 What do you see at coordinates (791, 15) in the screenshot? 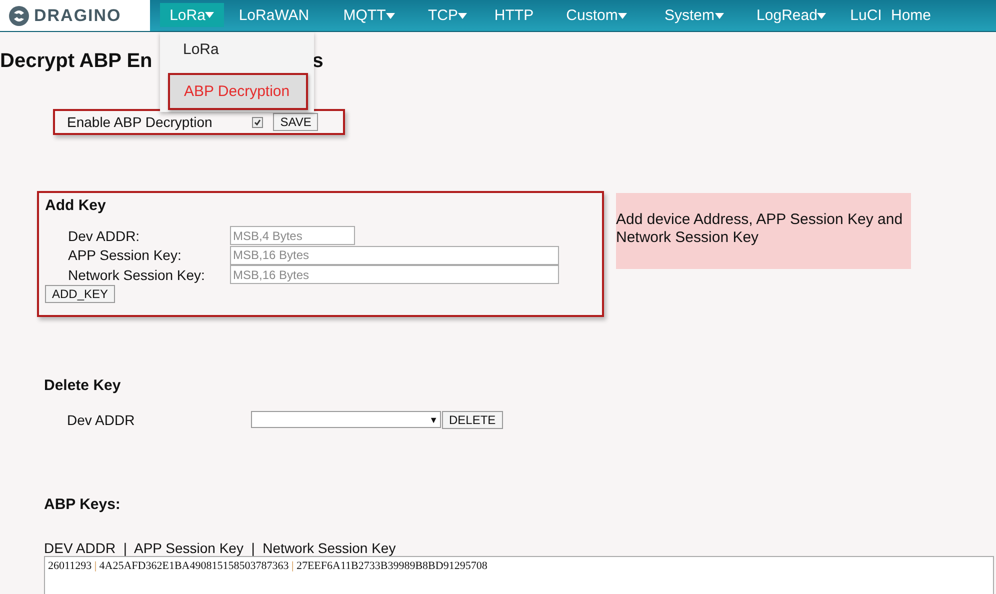
I see `nav-tab: LogRead` at bounding box center [791, 15].